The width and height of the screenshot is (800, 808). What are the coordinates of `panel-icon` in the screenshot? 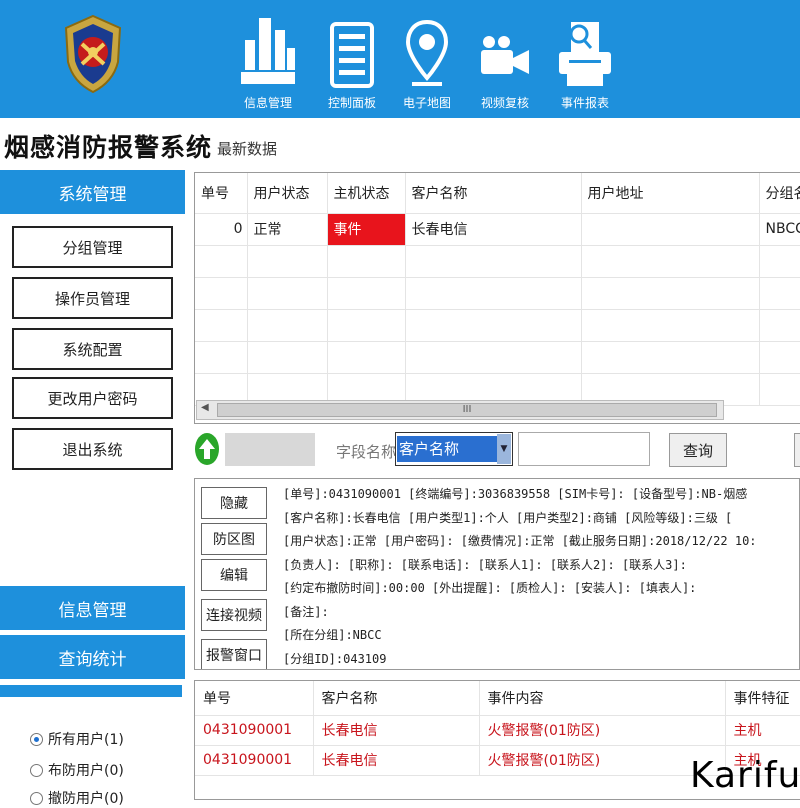 It's located at (352, 46).